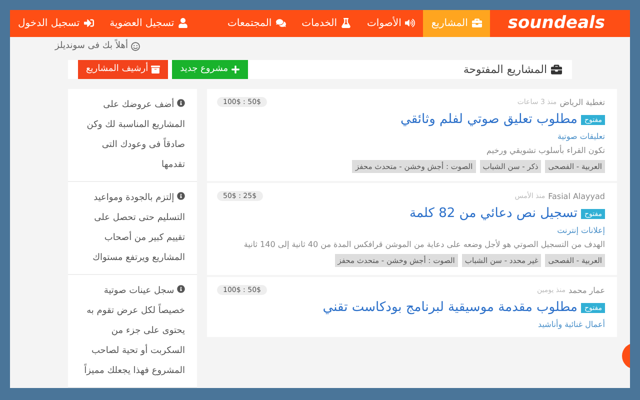 Image resolution: width=640 pixels, height=400 pixels. What do you see at coordinates (132, 228) in the screenshot?
I see `tip-text: إلتزم بالجودة ومواعيد التسليم حتى تحصل على تقييم كبير من أصحاب المشاريع ويرتفع مستواك` at bounding box center [132, 228].